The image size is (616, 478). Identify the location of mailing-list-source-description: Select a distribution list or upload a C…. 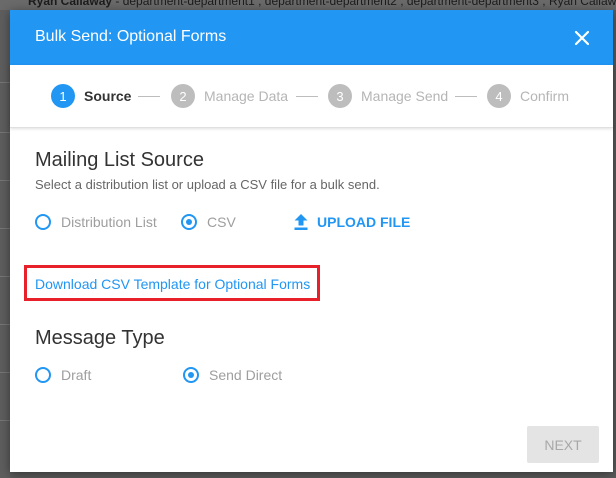
(207, 184).